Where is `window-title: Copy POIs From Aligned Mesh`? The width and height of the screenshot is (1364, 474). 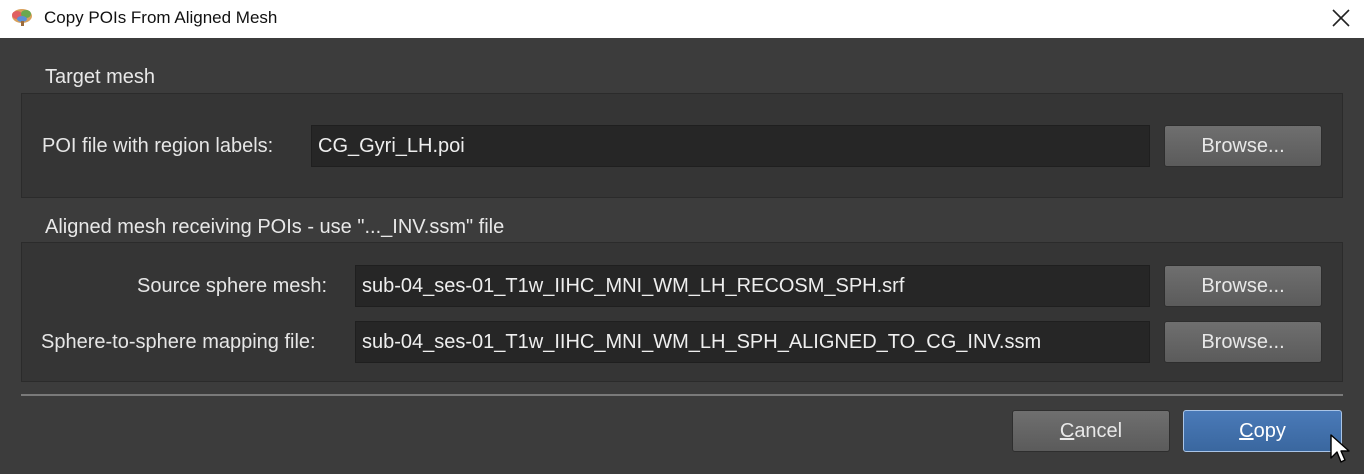 window-title: Copy POIs From Aligned Mesh is located at coordinates (161, 17).